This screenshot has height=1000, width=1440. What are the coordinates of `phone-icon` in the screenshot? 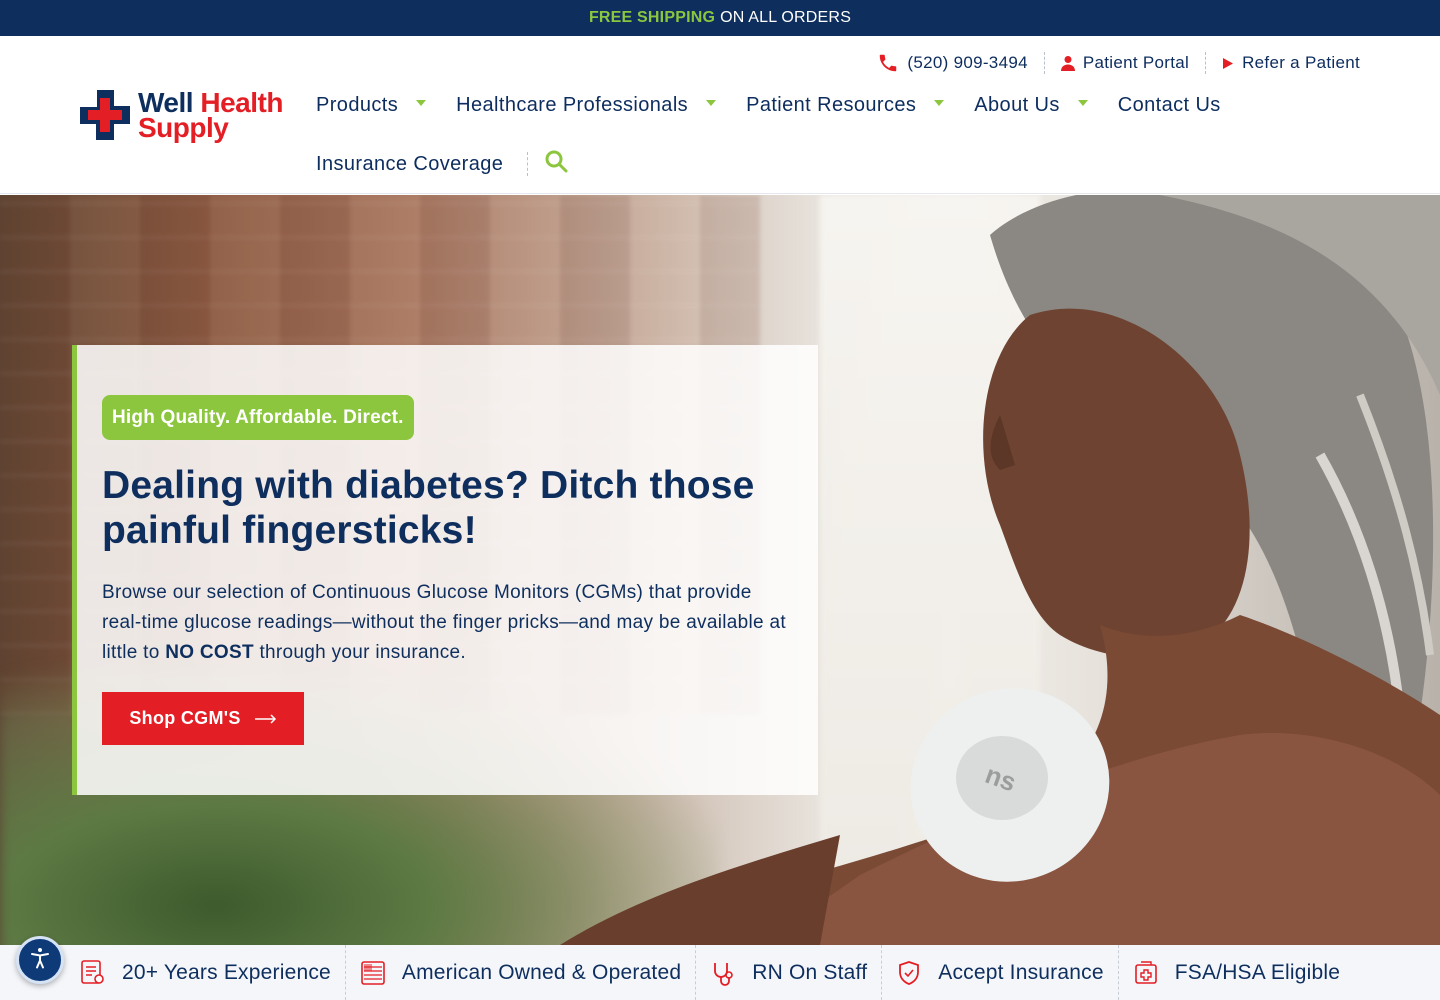 It's located at (888, 63).